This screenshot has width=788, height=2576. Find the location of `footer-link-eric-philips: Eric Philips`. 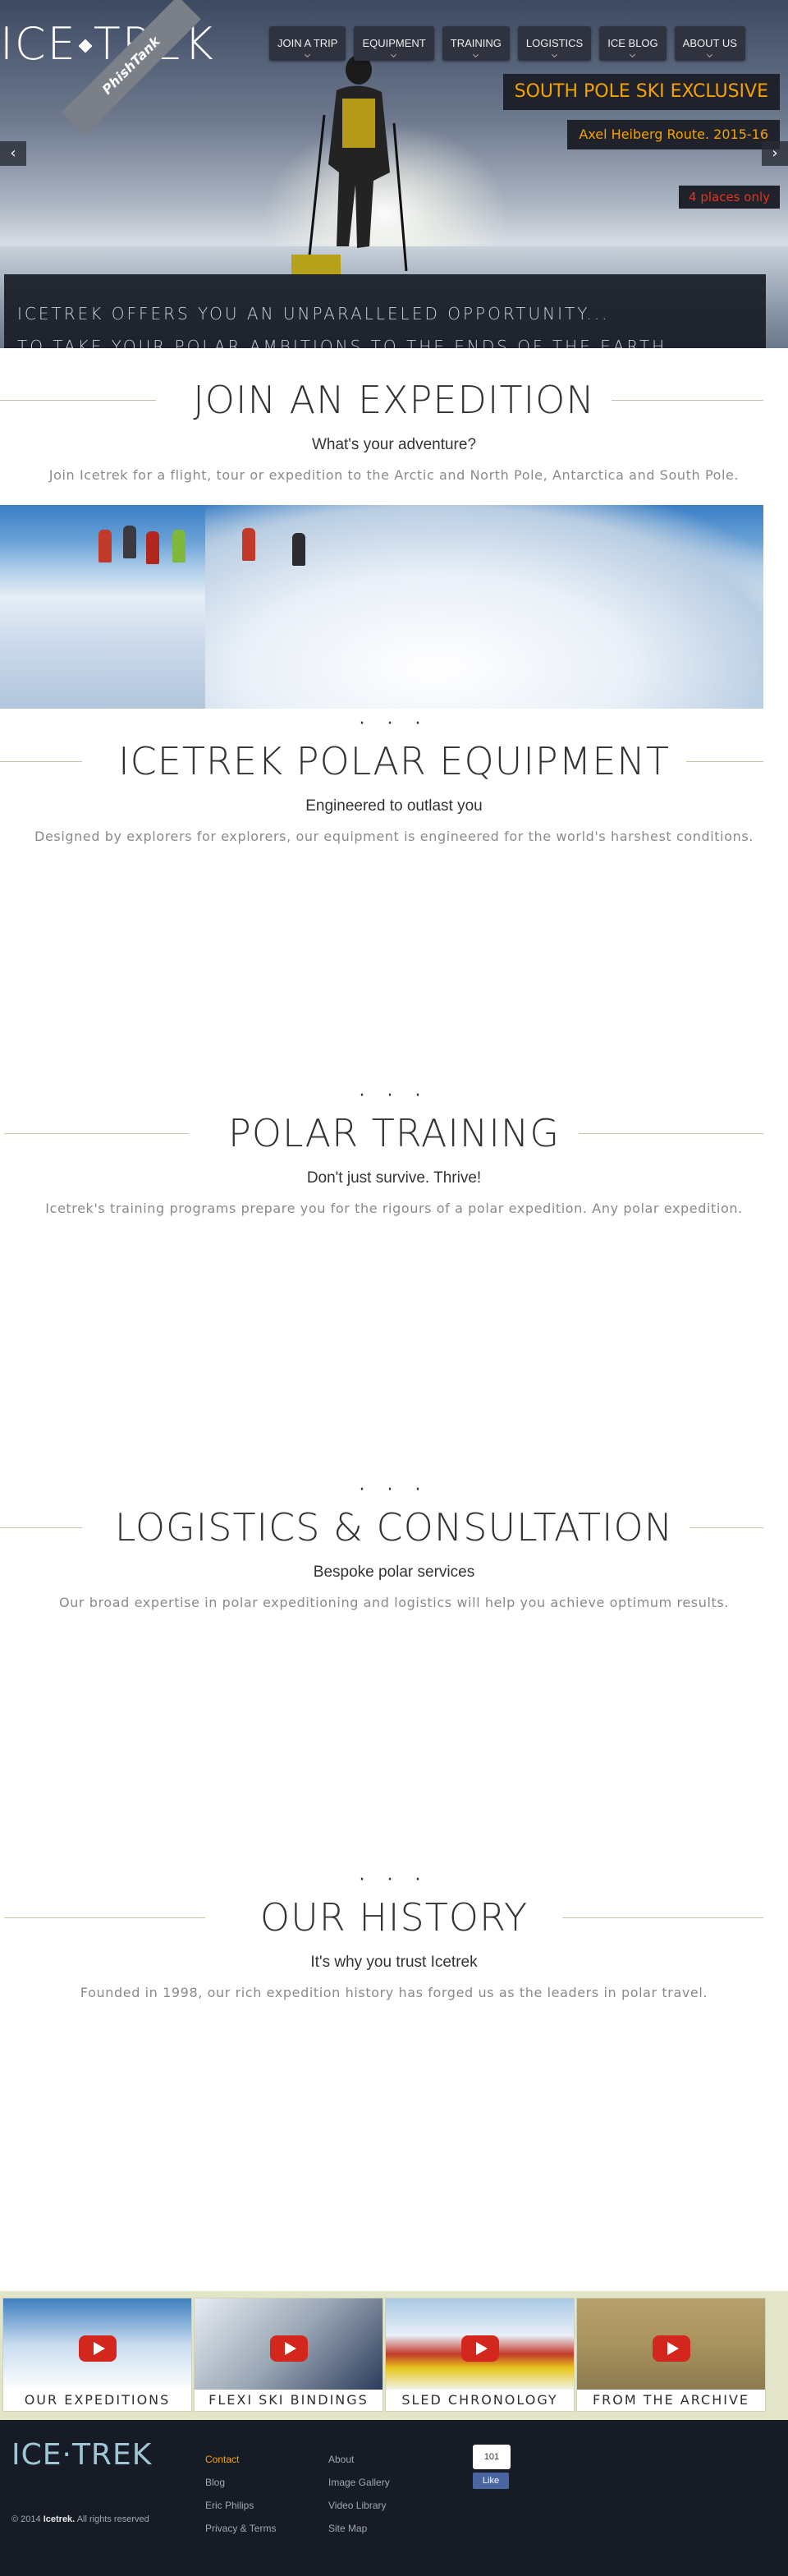

footer-link-eric-philips: Eric Philips is located at coordinates (241, 2505).